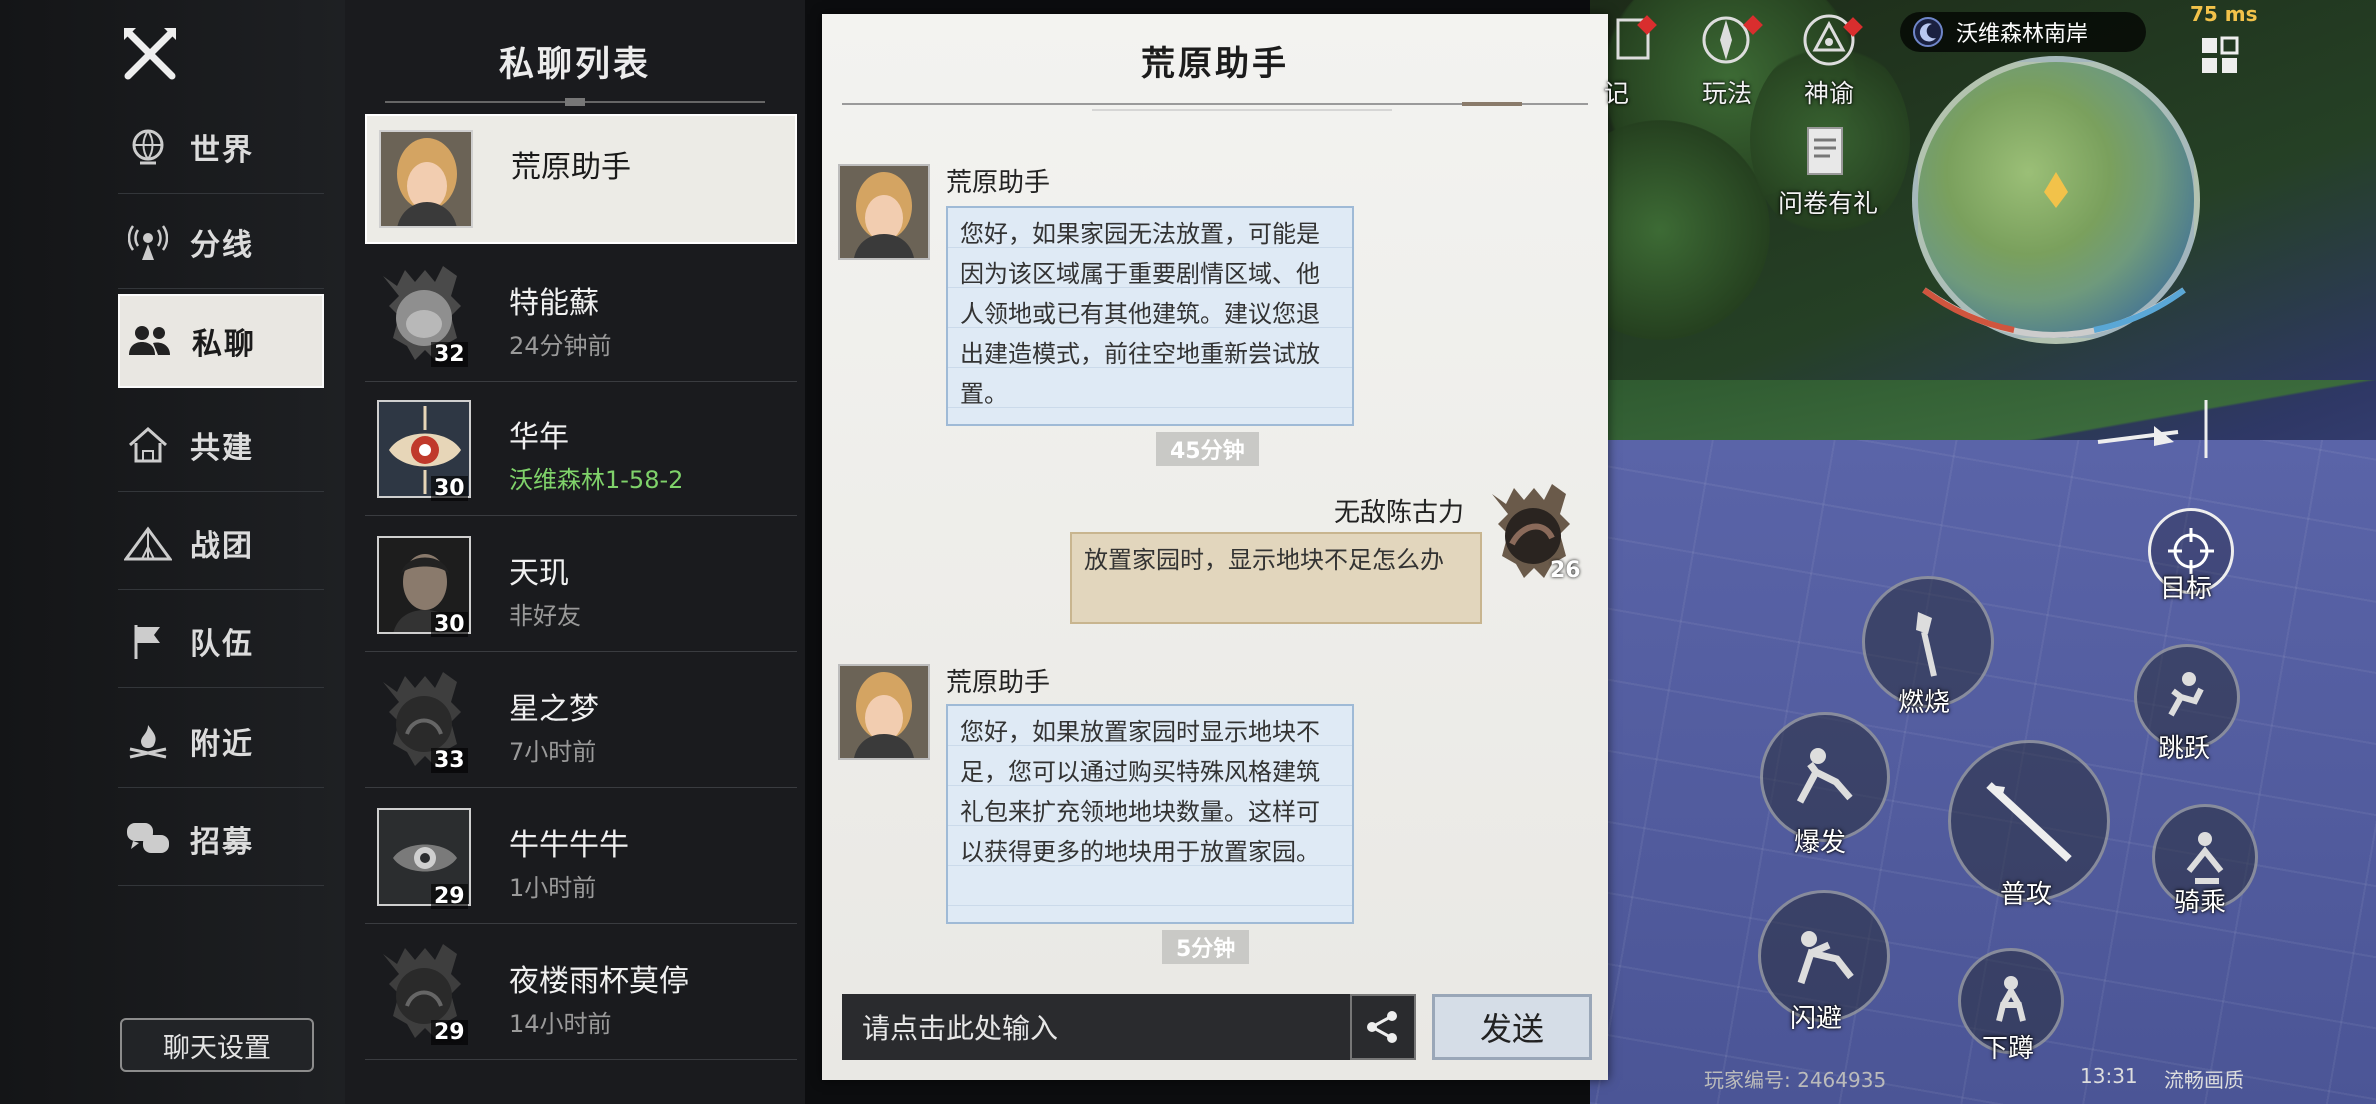 This screenshot has width=2376, height=1104. Describe the element at coordinates (554, 303) in the screenshot. I see `contact-name: 特能蘇` at that location.